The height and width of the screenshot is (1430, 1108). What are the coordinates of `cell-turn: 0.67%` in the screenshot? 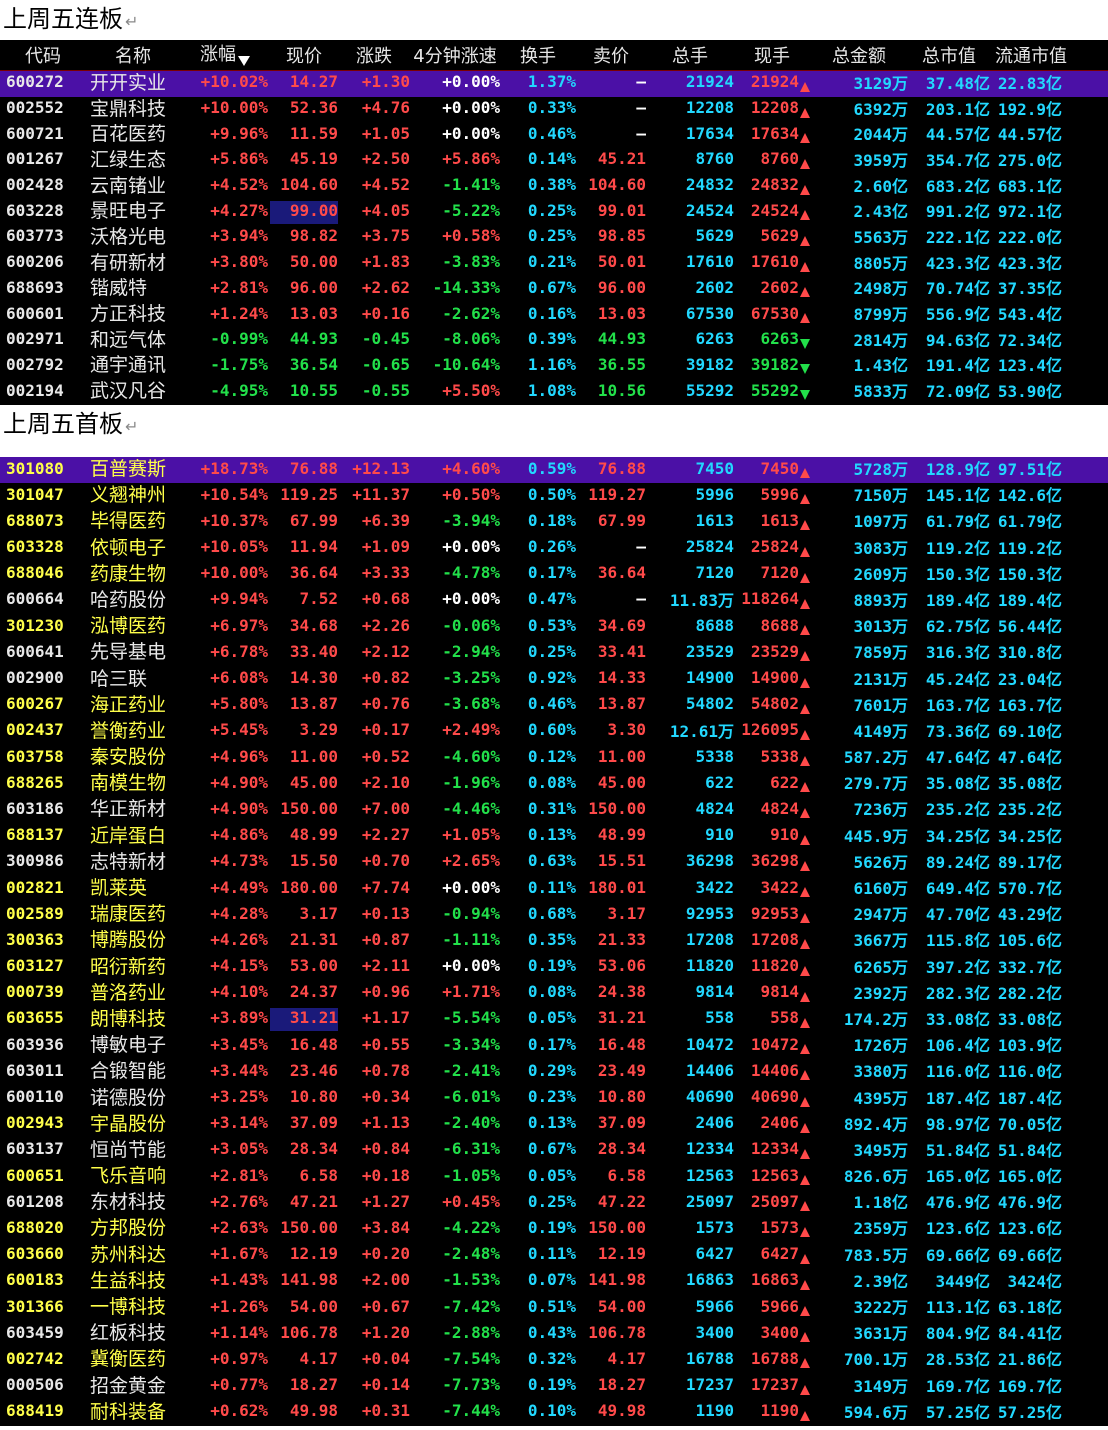 It's located at (538, 1150).